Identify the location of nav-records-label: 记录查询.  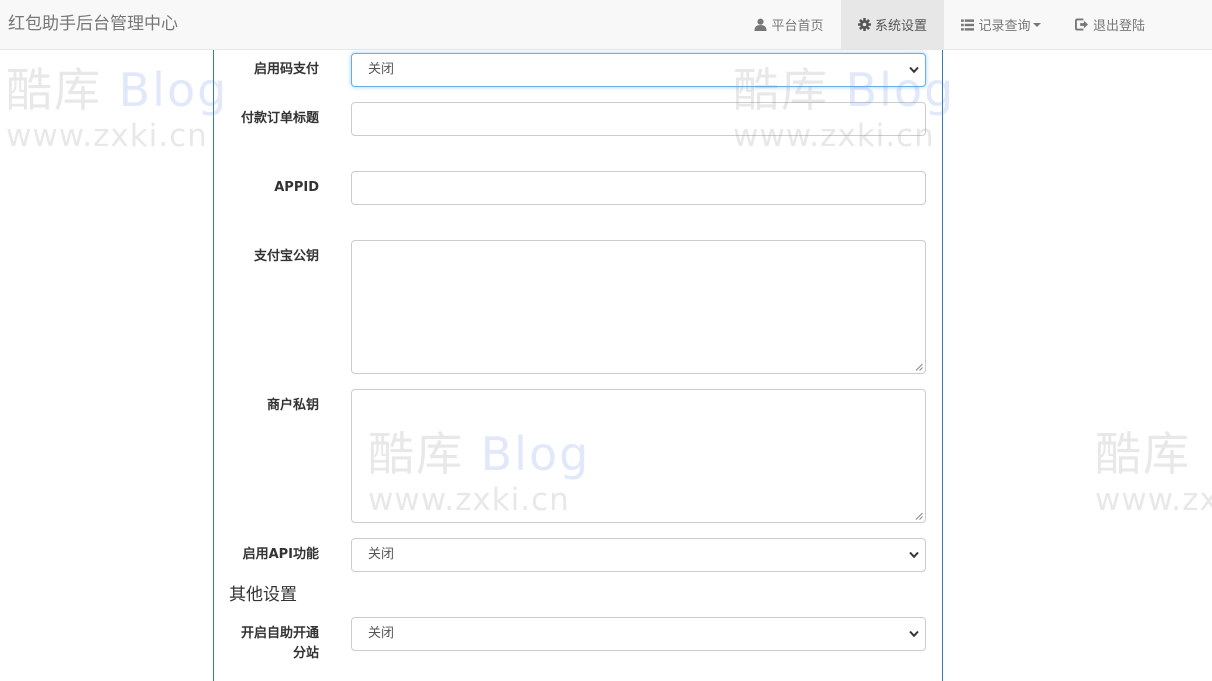
(1004, 26).